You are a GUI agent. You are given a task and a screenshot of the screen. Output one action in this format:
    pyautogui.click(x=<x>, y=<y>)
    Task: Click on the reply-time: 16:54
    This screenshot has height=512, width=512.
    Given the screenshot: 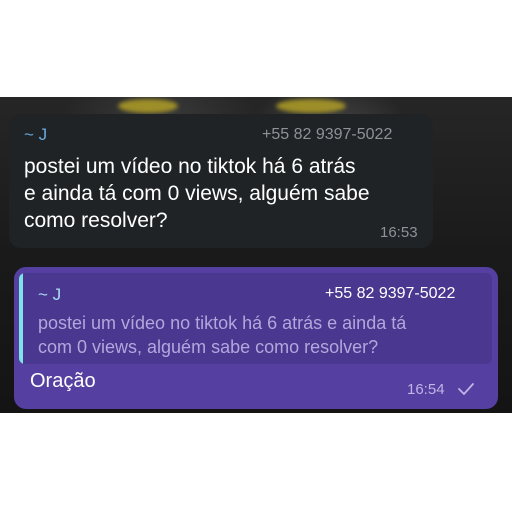 What is the action you would take?
    pyautogui.click(x=426, y=389)
    